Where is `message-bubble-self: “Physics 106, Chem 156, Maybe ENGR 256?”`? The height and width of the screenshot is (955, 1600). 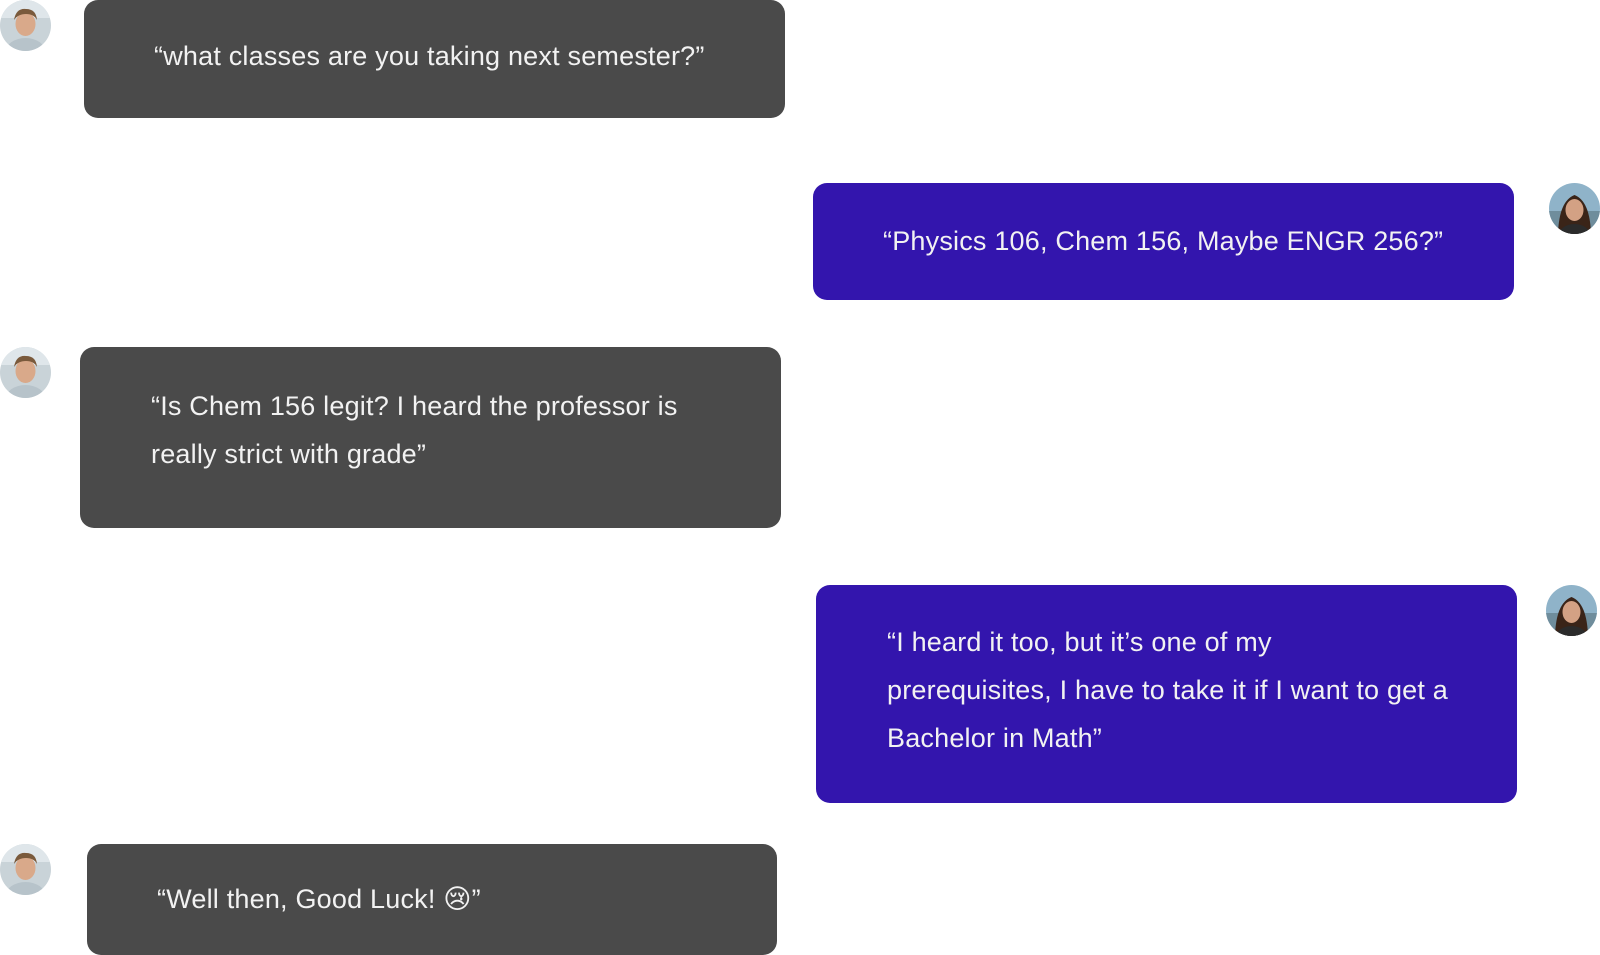 message-bubble-self: “Physics 106, Chem 156, Maybe ENGR 256?” is located at coordinates (1163, 241).